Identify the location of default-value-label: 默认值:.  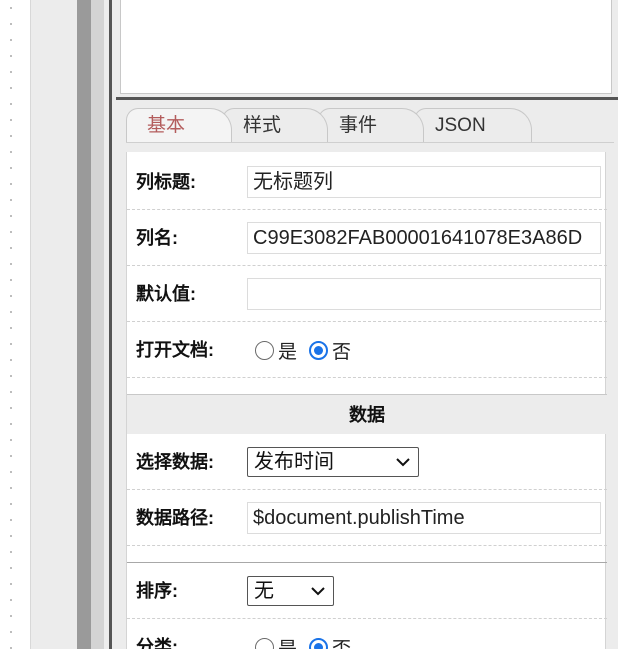
(166, 294).